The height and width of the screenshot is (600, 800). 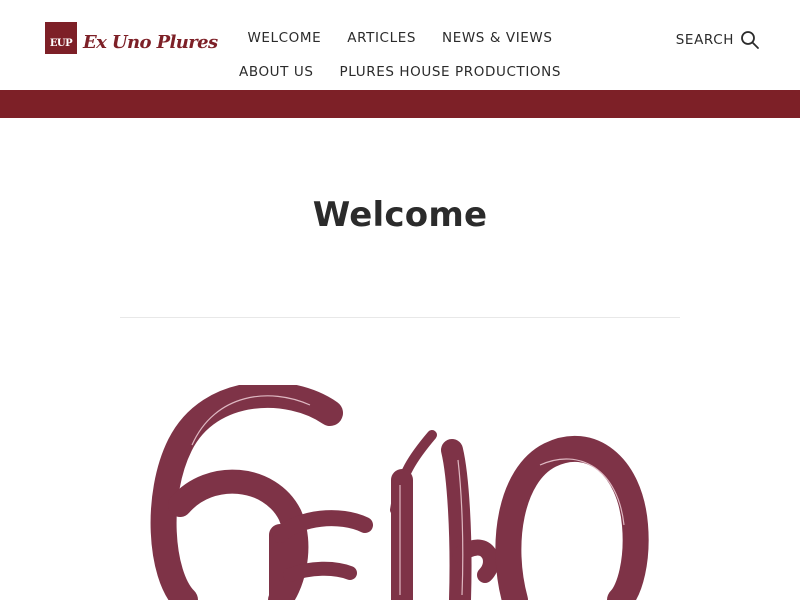 I want to click on logo-text: Ex Uno Plures, so click(x=150, y=42).